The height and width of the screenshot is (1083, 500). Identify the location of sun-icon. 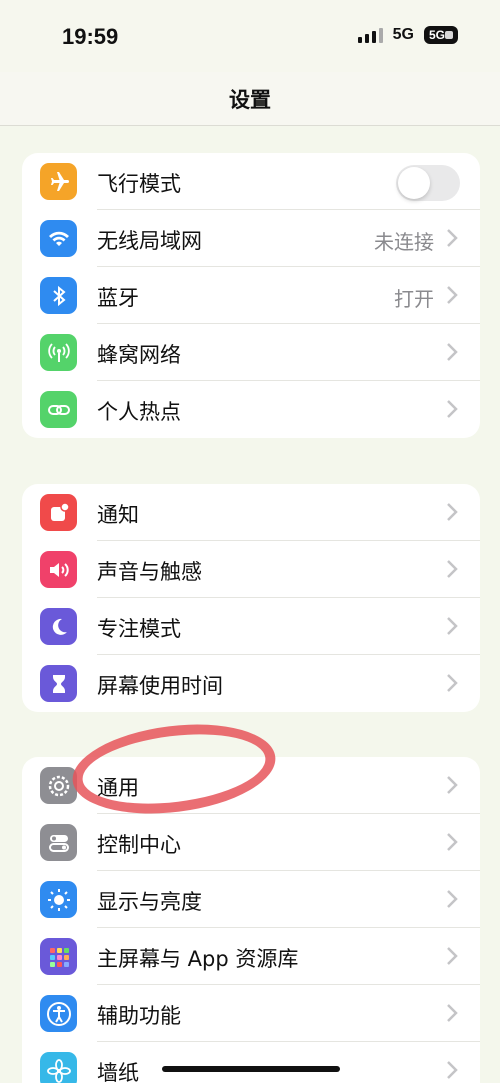
(58, 899).